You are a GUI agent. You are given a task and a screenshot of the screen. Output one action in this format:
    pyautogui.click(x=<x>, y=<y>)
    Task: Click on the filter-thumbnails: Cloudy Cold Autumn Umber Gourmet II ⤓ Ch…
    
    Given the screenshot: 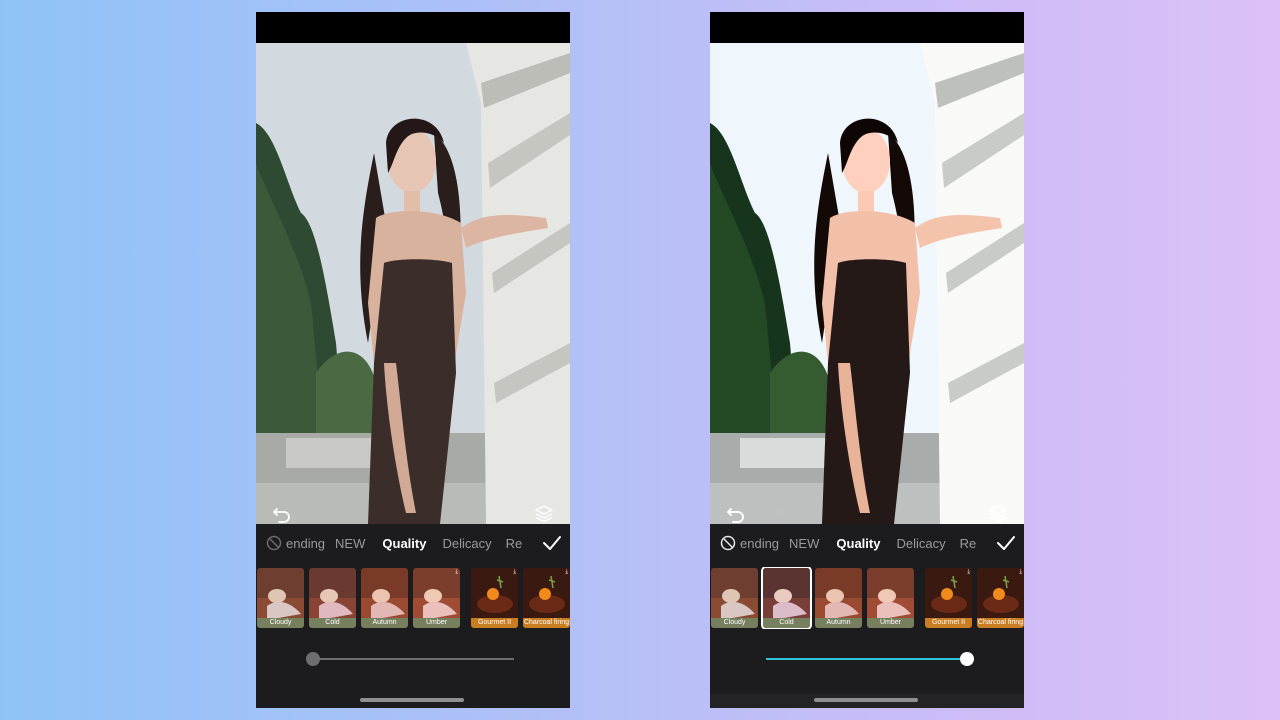 What is the action you would take?
    pyautogui.click(x=867, y=598)
    